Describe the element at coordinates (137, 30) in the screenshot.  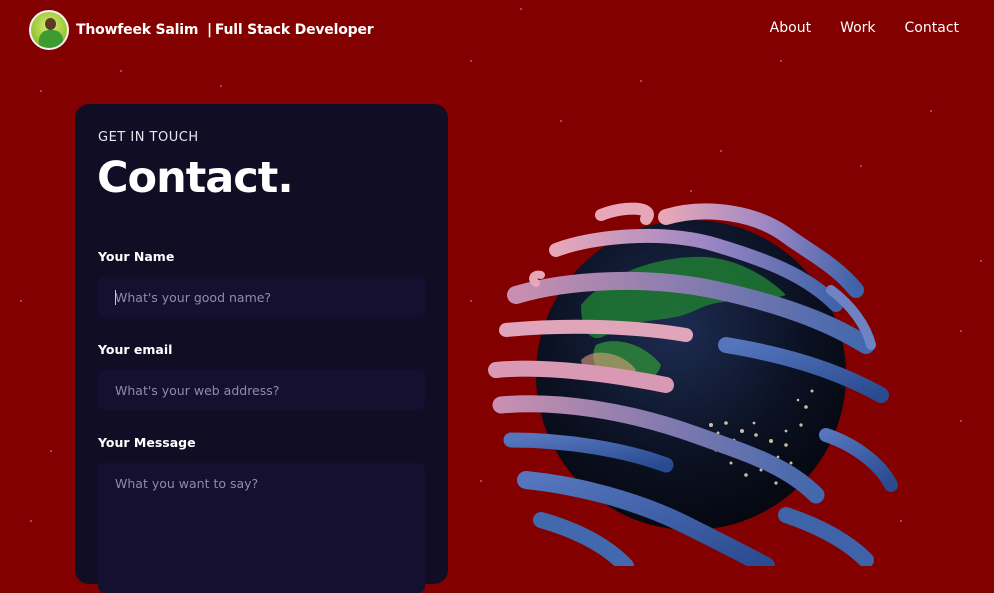
I see `brand-name: Thowfeek Salim` at that location.